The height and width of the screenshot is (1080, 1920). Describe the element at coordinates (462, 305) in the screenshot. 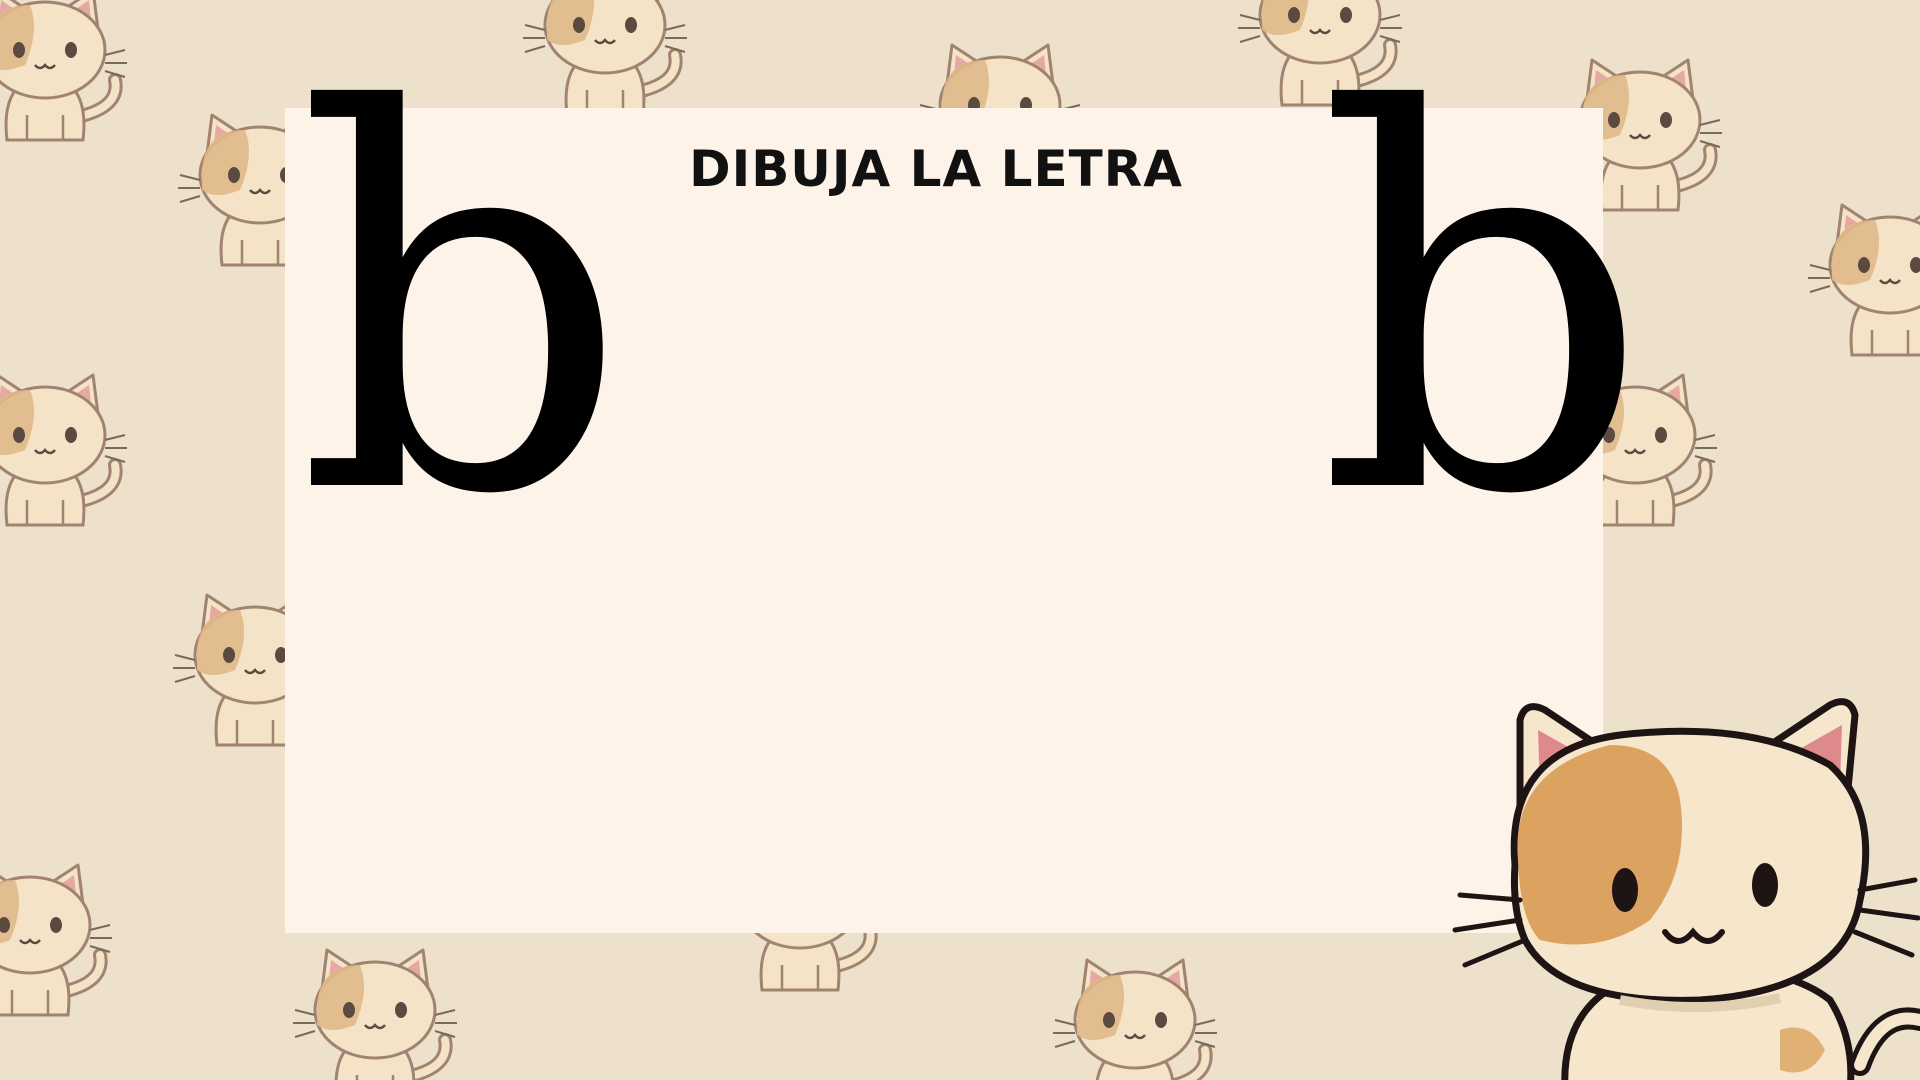

I see `letter-sample-left: b` at that location.